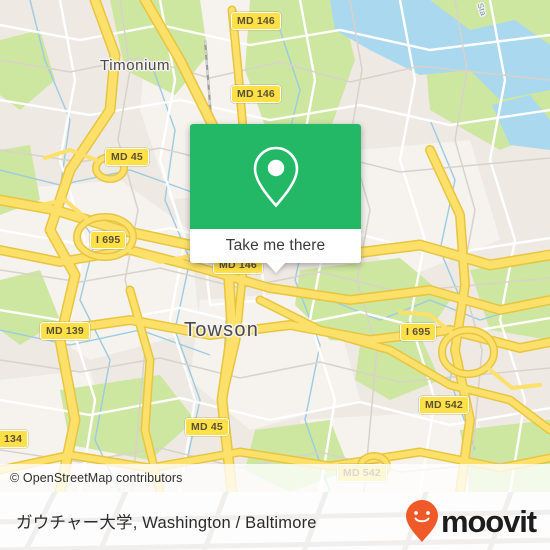  Describe the element at coordinates (14, 439) in the screenshot. I see `road-shield: 134` at that location.